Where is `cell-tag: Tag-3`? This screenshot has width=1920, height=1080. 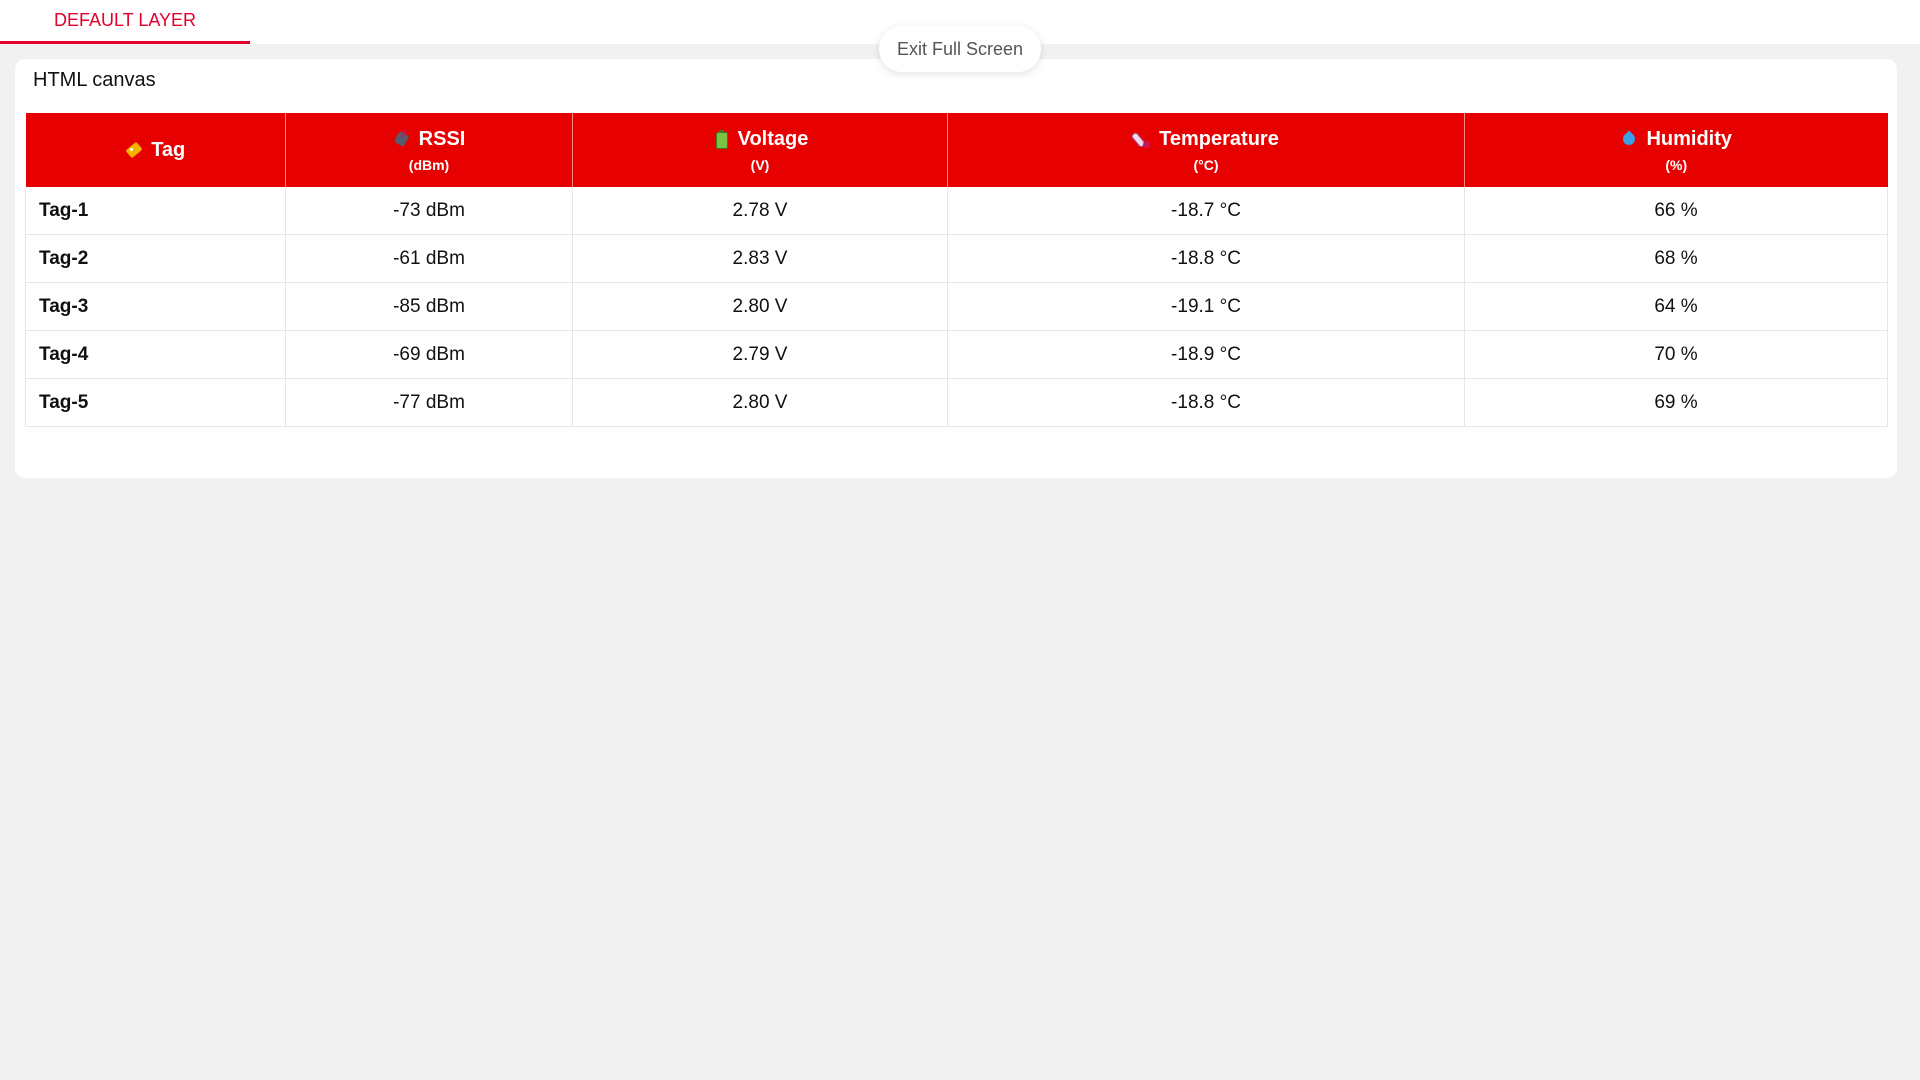 cell-tag: Tag-3 is located at coordinates (155, 306).